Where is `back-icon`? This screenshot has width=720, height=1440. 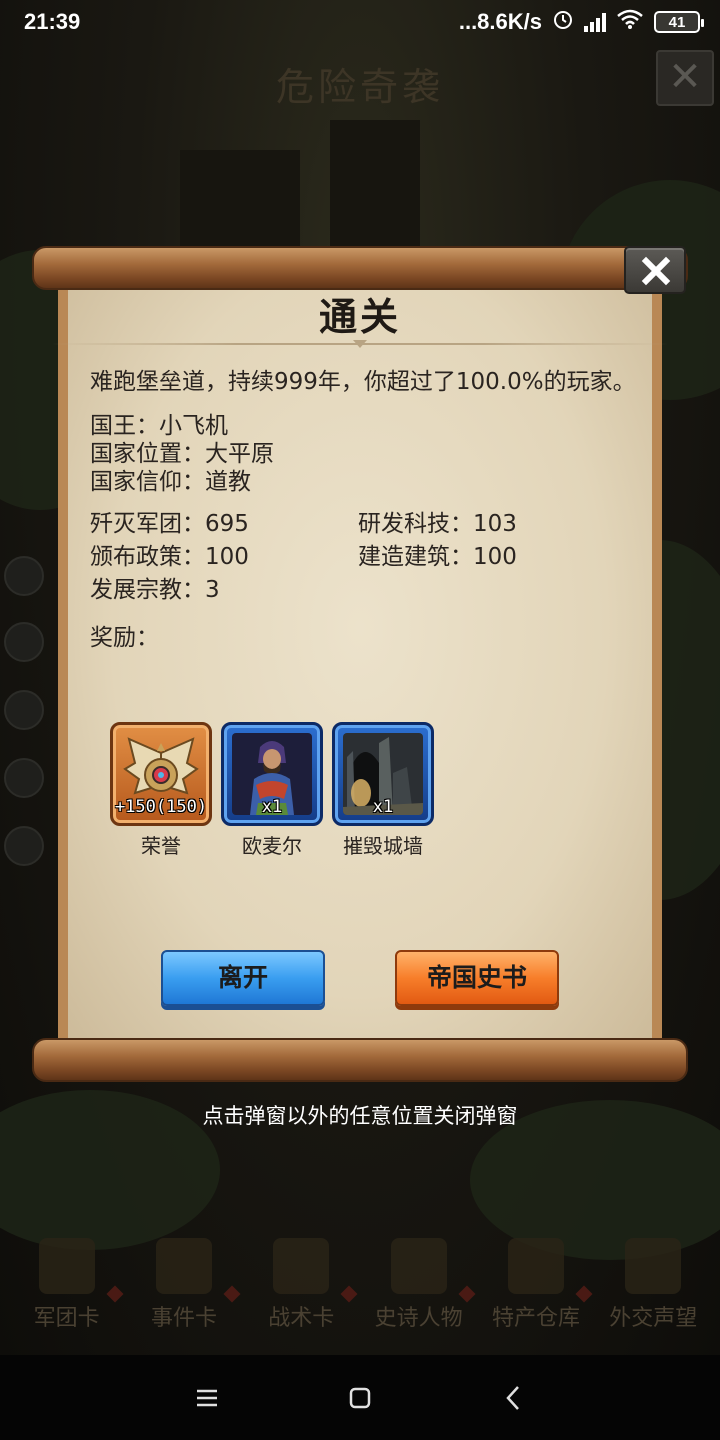
back-icon is located at coordinates (513, 1397).